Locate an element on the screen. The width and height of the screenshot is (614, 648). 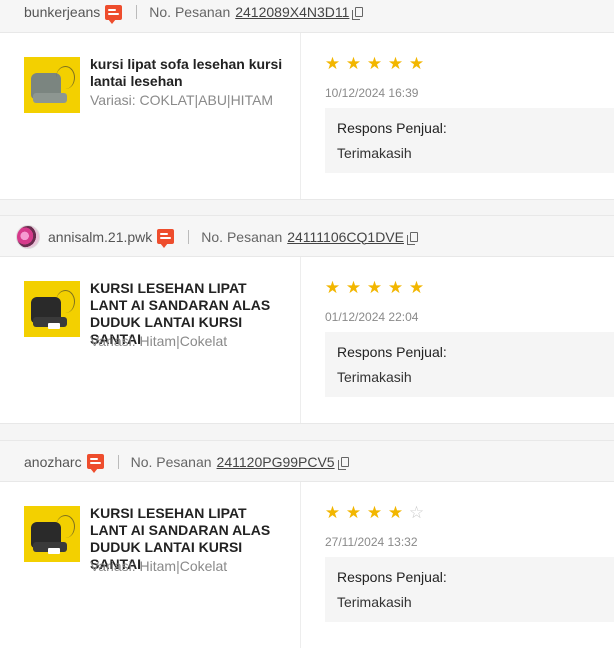
order-number-link: 24111106CQ1DVE is located at coordinates (345, 237).